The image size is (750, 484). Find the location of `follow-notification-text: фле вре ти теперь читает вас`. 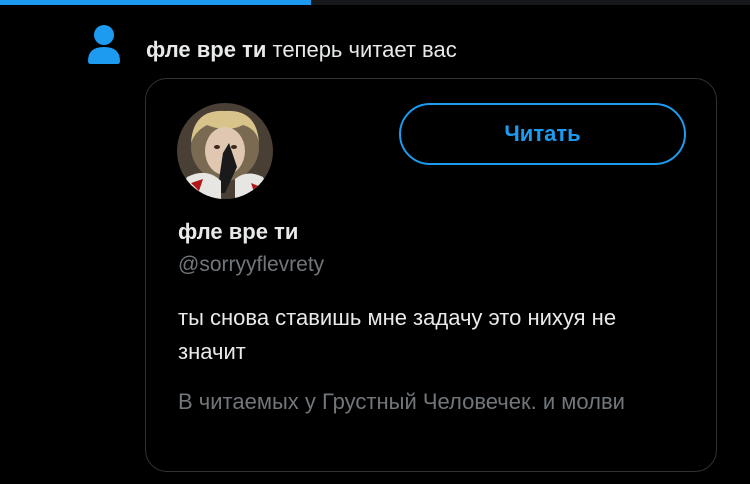

follow-notification-text: фле вре ти теперь читает вас is located at coordinates (301, 50).